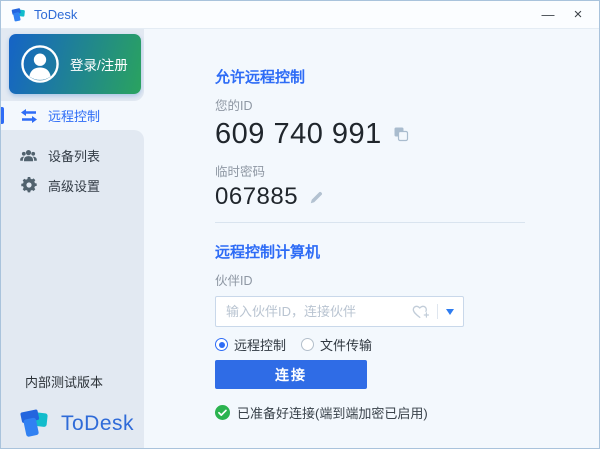  What do you see at coordinates (28, 155) in the screenshot?
I see `devices-people-icon` at bounding box center [28, 155].